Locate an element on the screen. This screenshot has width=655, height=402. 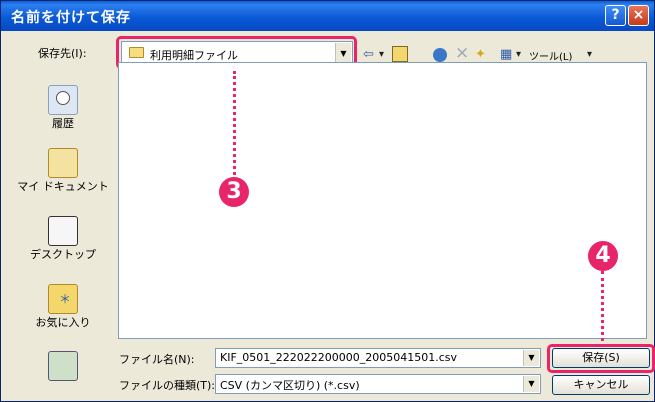
filetype-value: CSV (カンマ区切り) (*.csv) is located at coordinates (290, 385).